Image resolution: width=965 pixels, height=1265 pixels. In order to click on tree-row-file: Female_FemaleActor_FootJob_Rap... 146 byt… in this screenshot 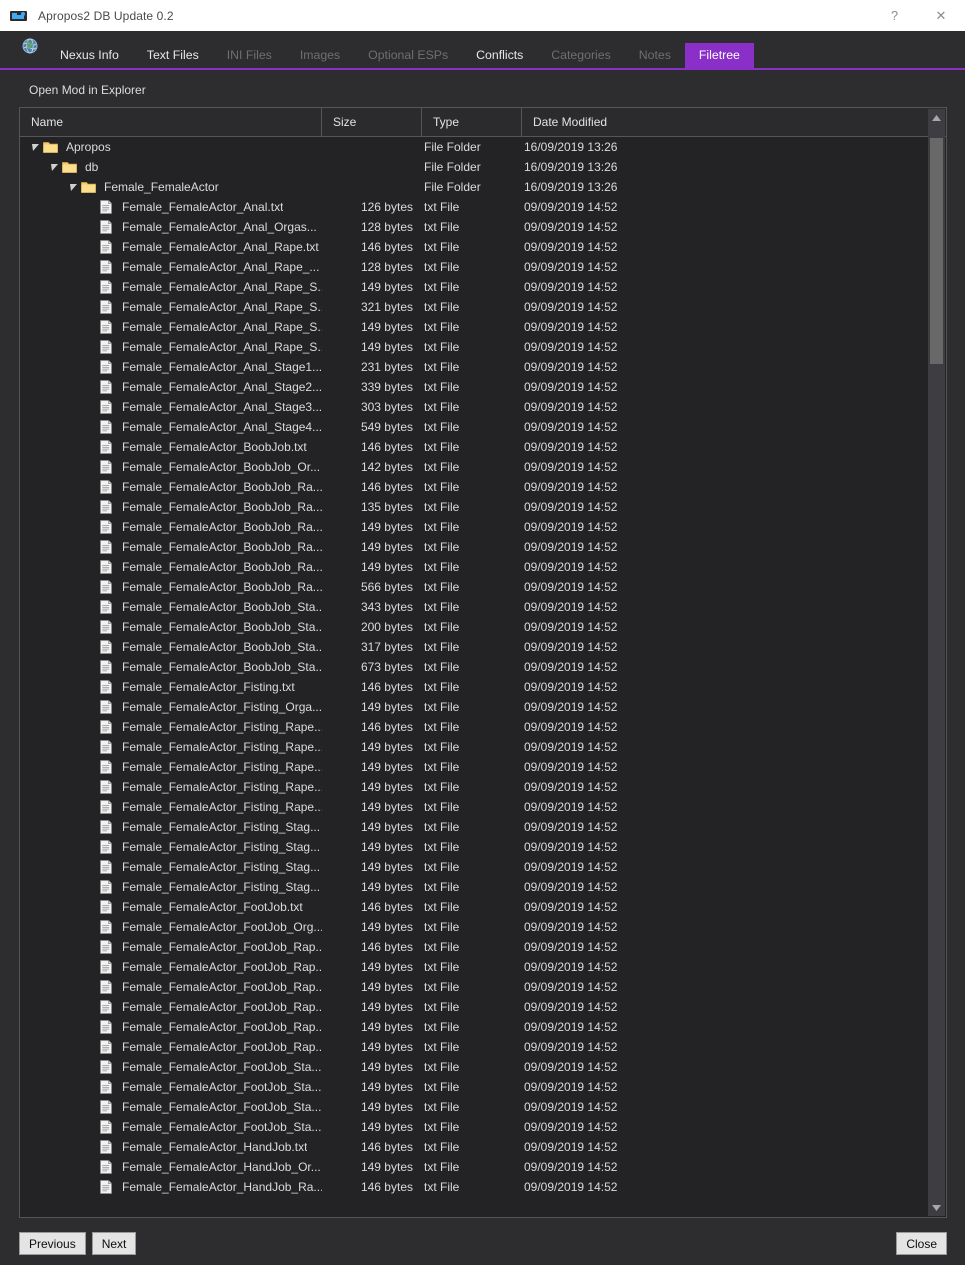, I will do `click(483, 947)`.